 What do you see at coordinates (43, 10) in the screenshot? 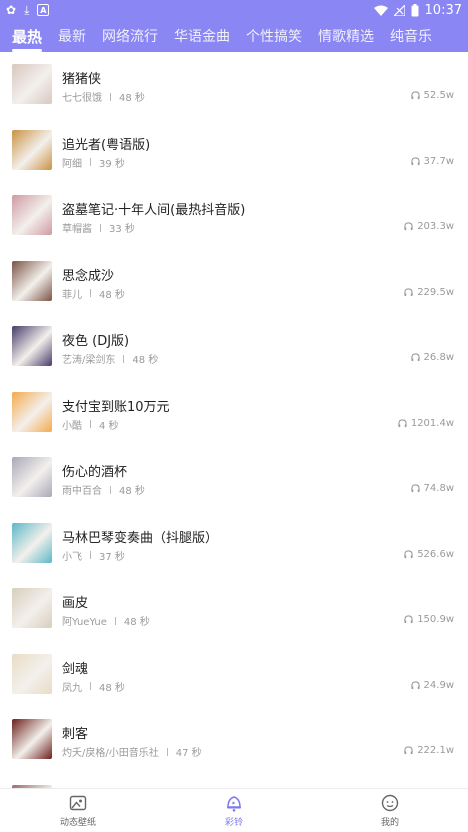
I see `a-icon: A` at bounding box center [43, 10].